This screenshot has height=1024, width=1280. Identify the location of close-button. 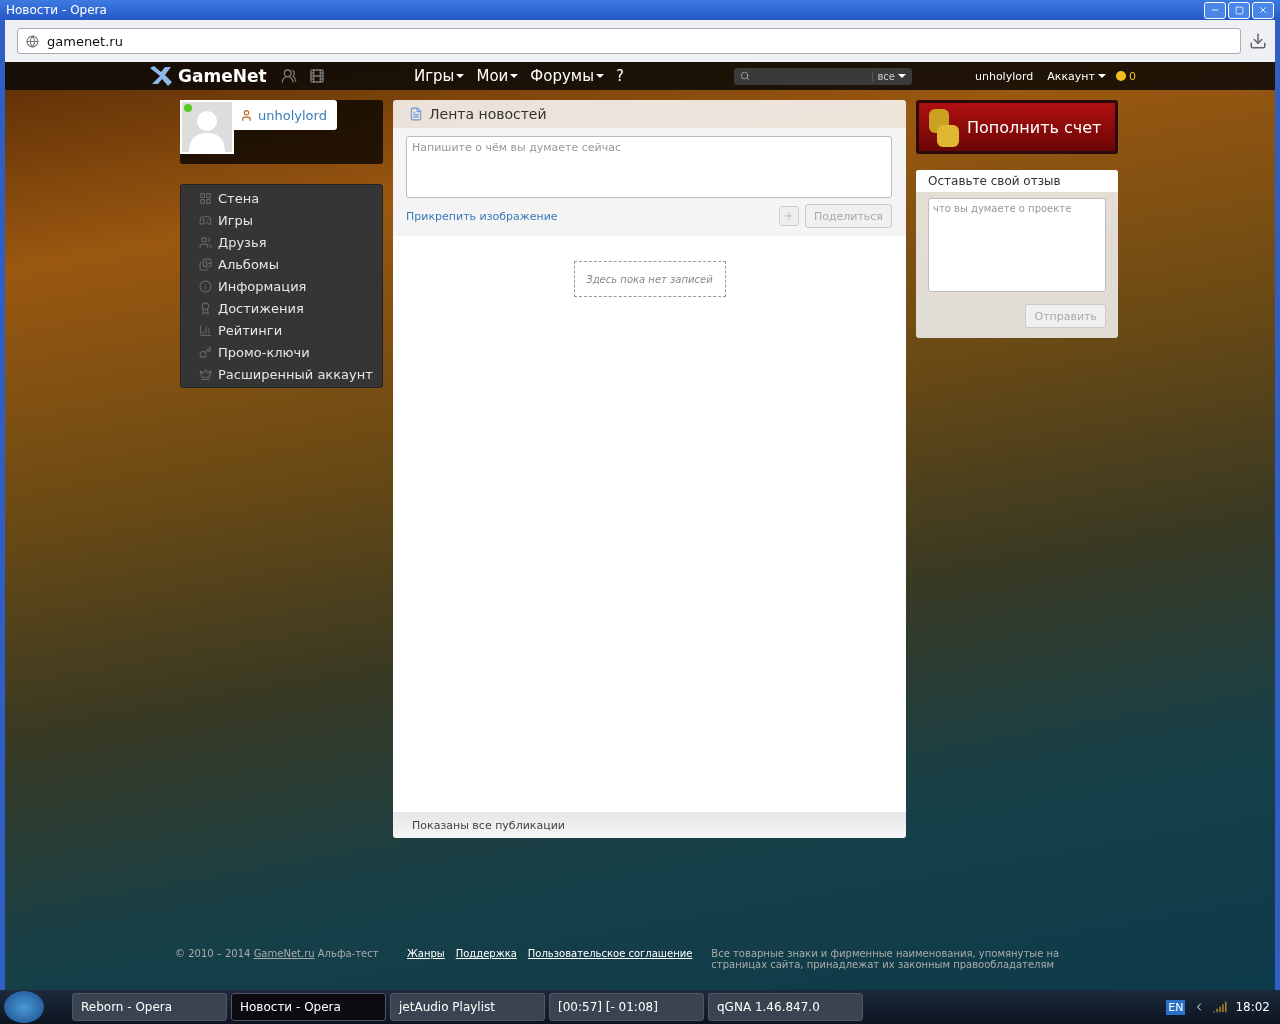
(1263, 10).